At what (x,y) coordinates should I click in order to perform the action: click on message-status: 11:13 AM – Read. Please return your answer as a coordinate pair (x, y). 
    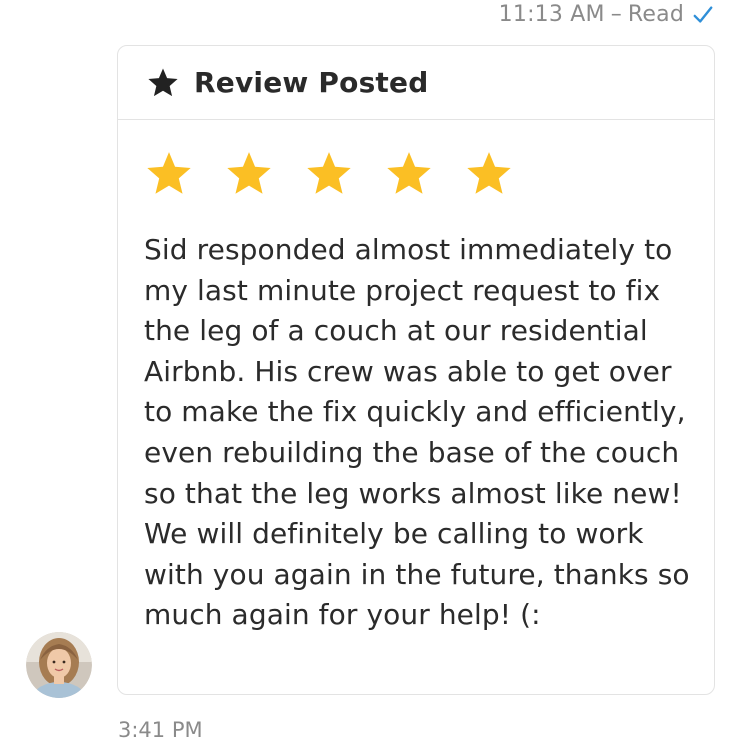
    Looking at the image, I should click on (606, 14).